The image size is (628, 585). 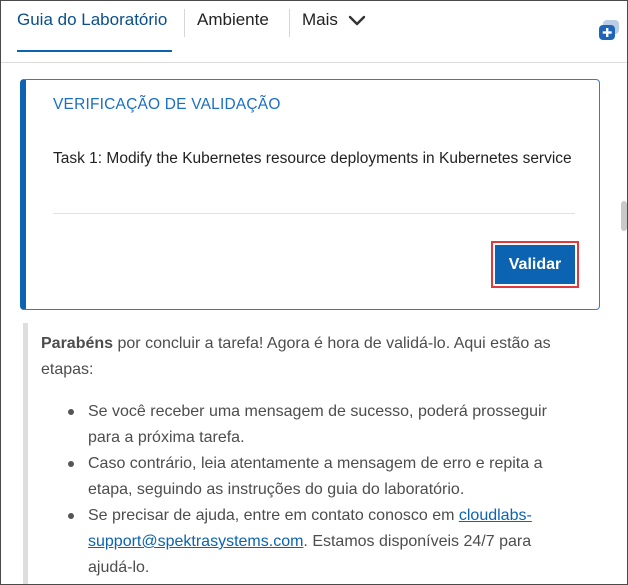 I want to click on card-divider, so click(x=314, y=213).